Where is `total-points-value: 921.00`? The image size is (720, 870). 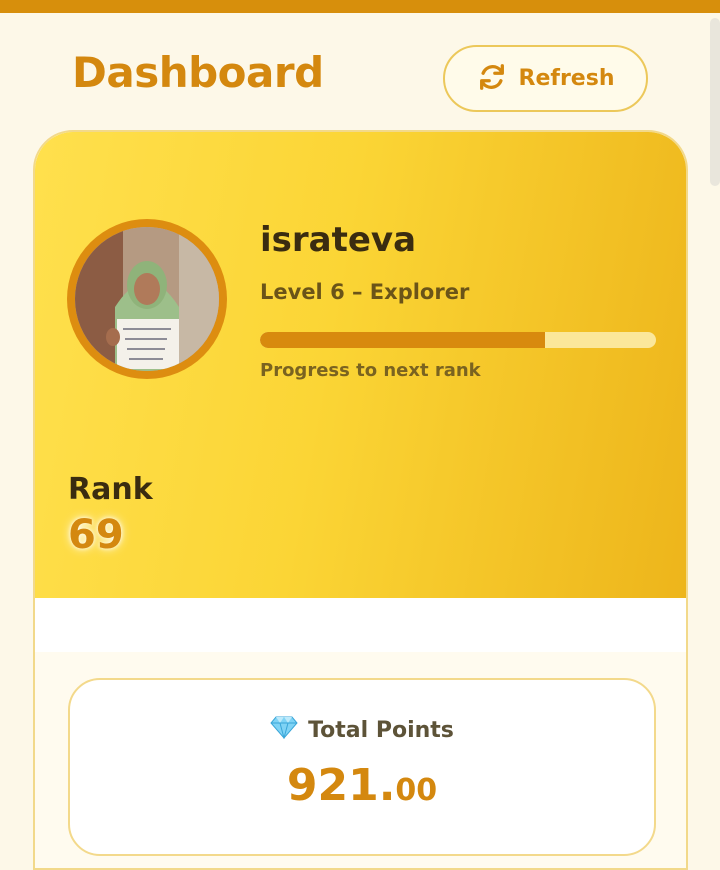
total-points-value: 921.00 is located at coordinates (362, 785).